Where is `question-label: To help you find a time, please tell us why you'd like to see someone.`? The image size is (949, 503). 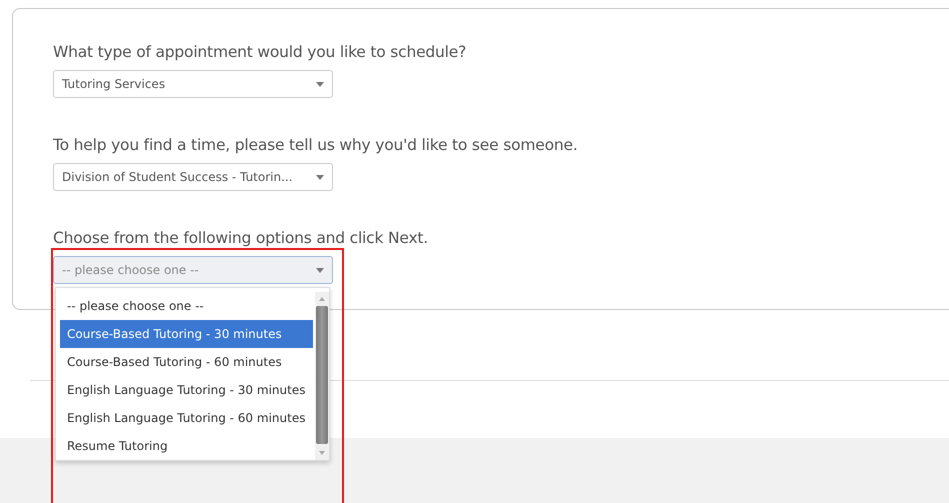 question-label: To help you find a time, please tell us why you'd like to see someone. is located at coordinates (316, 145).